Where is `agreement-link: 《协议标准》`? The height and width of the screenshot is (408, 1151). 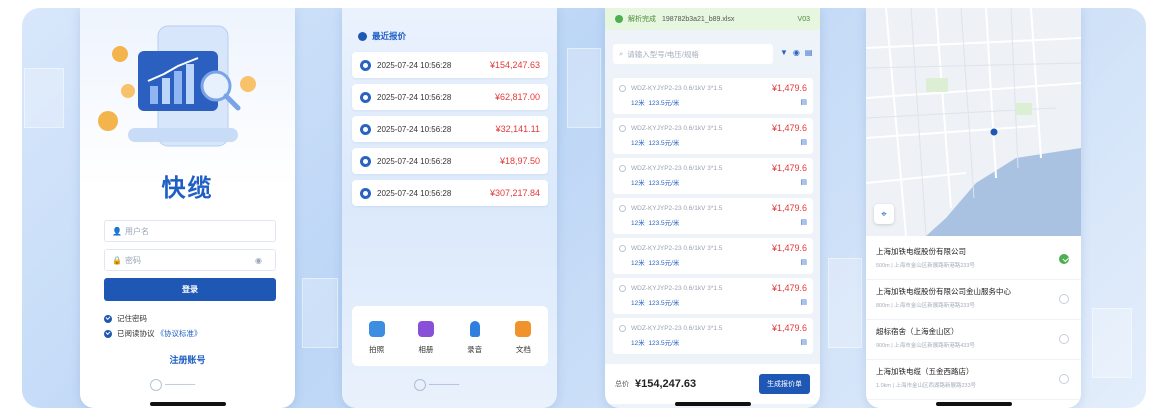
agreement-link: 《协议标准》 is located at coordinates (179, 333).